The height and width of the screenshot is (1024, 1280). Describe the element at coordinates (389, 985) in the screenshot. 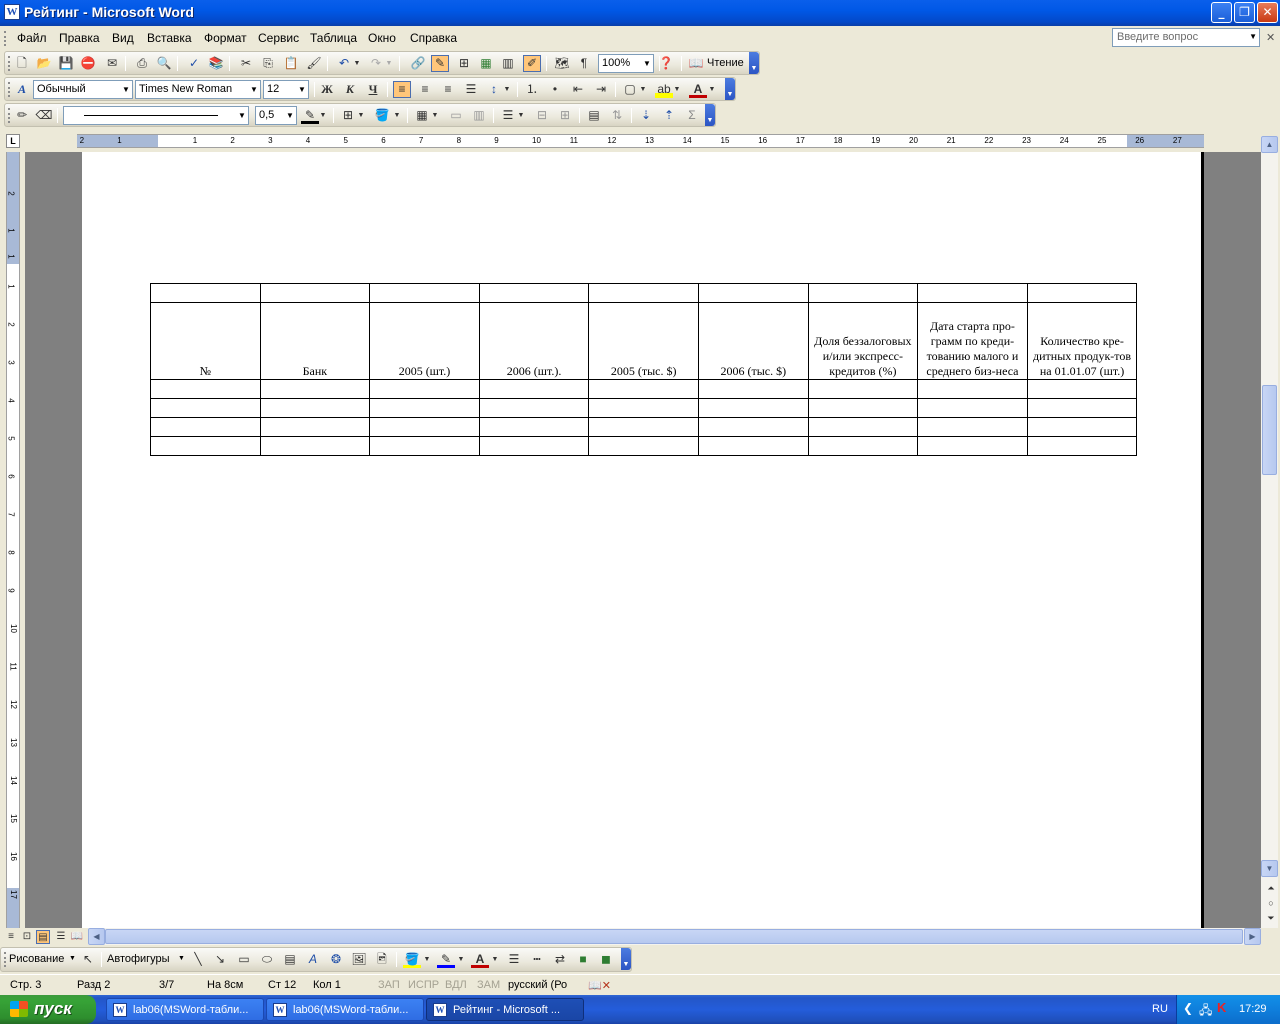

I see `status-record: ЗАП` at that location.